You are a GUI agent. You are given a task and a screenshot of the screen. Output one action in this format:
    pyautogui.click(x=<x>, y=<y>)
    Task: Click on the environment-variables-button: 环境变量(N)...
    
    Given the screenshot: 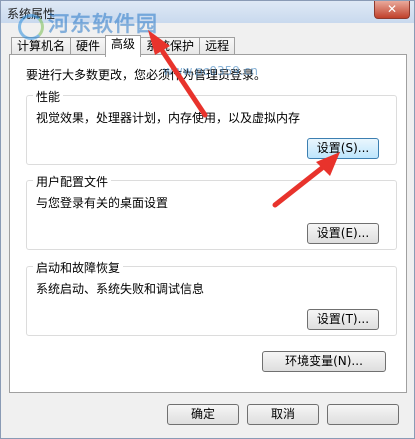 What is the action you would take?
    pyautogui.click(x=324, y=361)
    